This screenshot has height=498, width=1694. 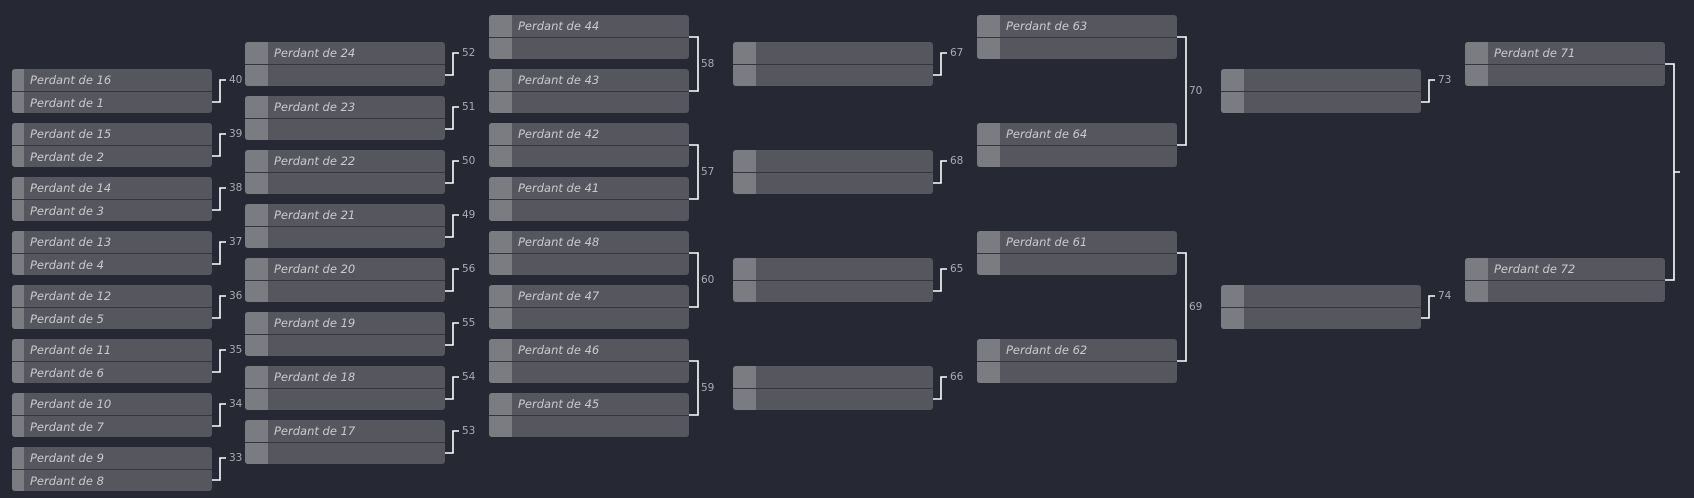 What do you see at coordinates (589, 296) in the screenshot?
I see `match-slot-top: Perdant de 47` at bounding box center [589, 296].